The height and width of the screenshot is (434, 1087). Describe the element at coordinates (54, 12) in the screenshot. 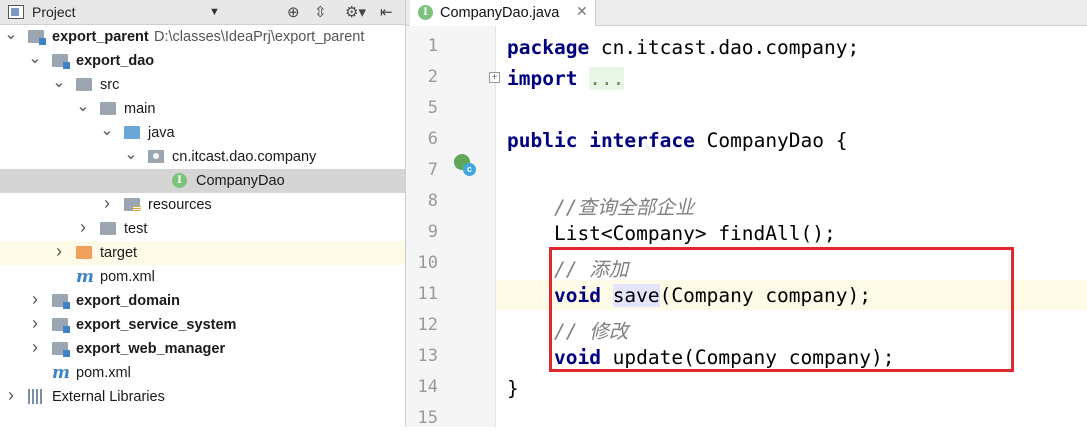

I see `project-panel-title: Project` at that location.